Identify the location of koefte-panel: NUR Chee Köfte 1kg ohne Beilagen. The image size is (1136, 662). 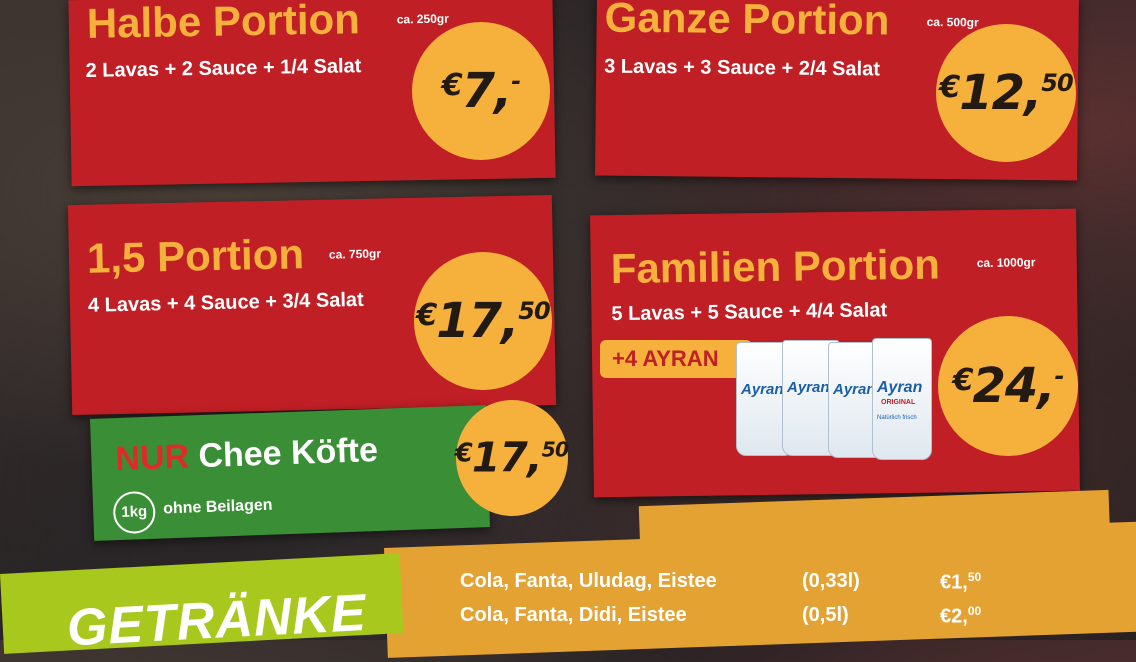
(290, 473).